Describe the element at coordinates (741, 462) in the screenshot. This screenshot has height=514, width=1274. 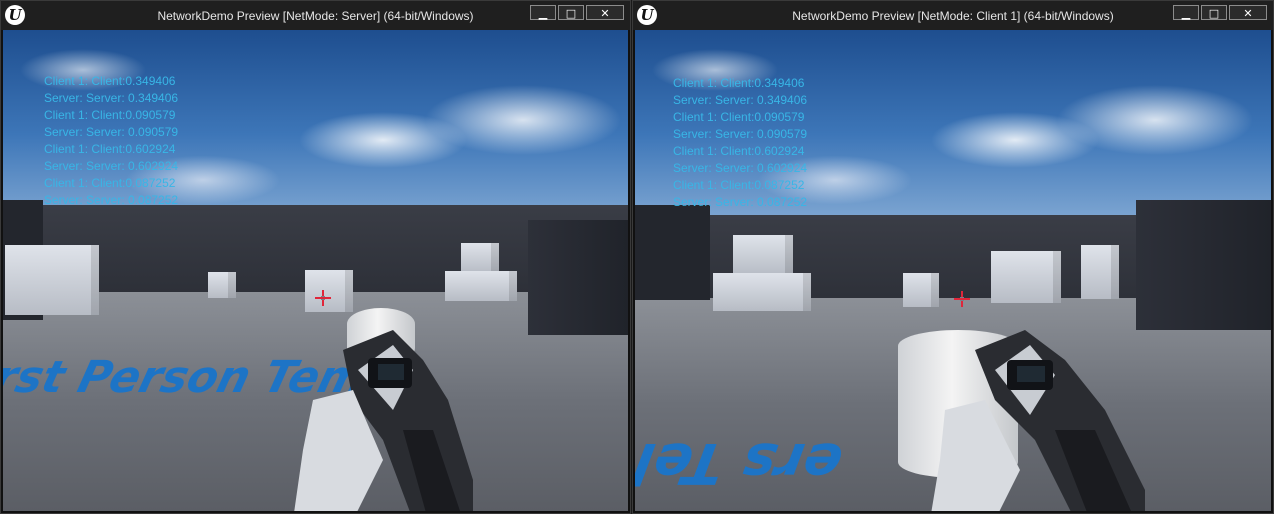
I see `floor-decal-text: ers Tel` at that location.